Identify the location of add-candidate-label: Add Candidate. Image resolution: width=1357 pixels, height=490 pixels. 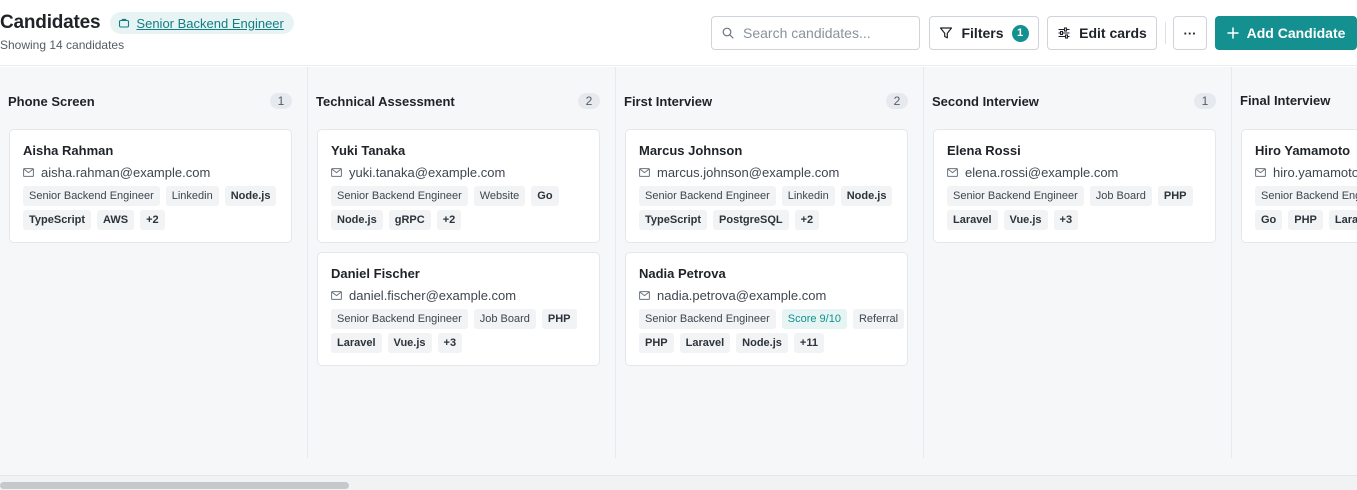
(1296, 33).